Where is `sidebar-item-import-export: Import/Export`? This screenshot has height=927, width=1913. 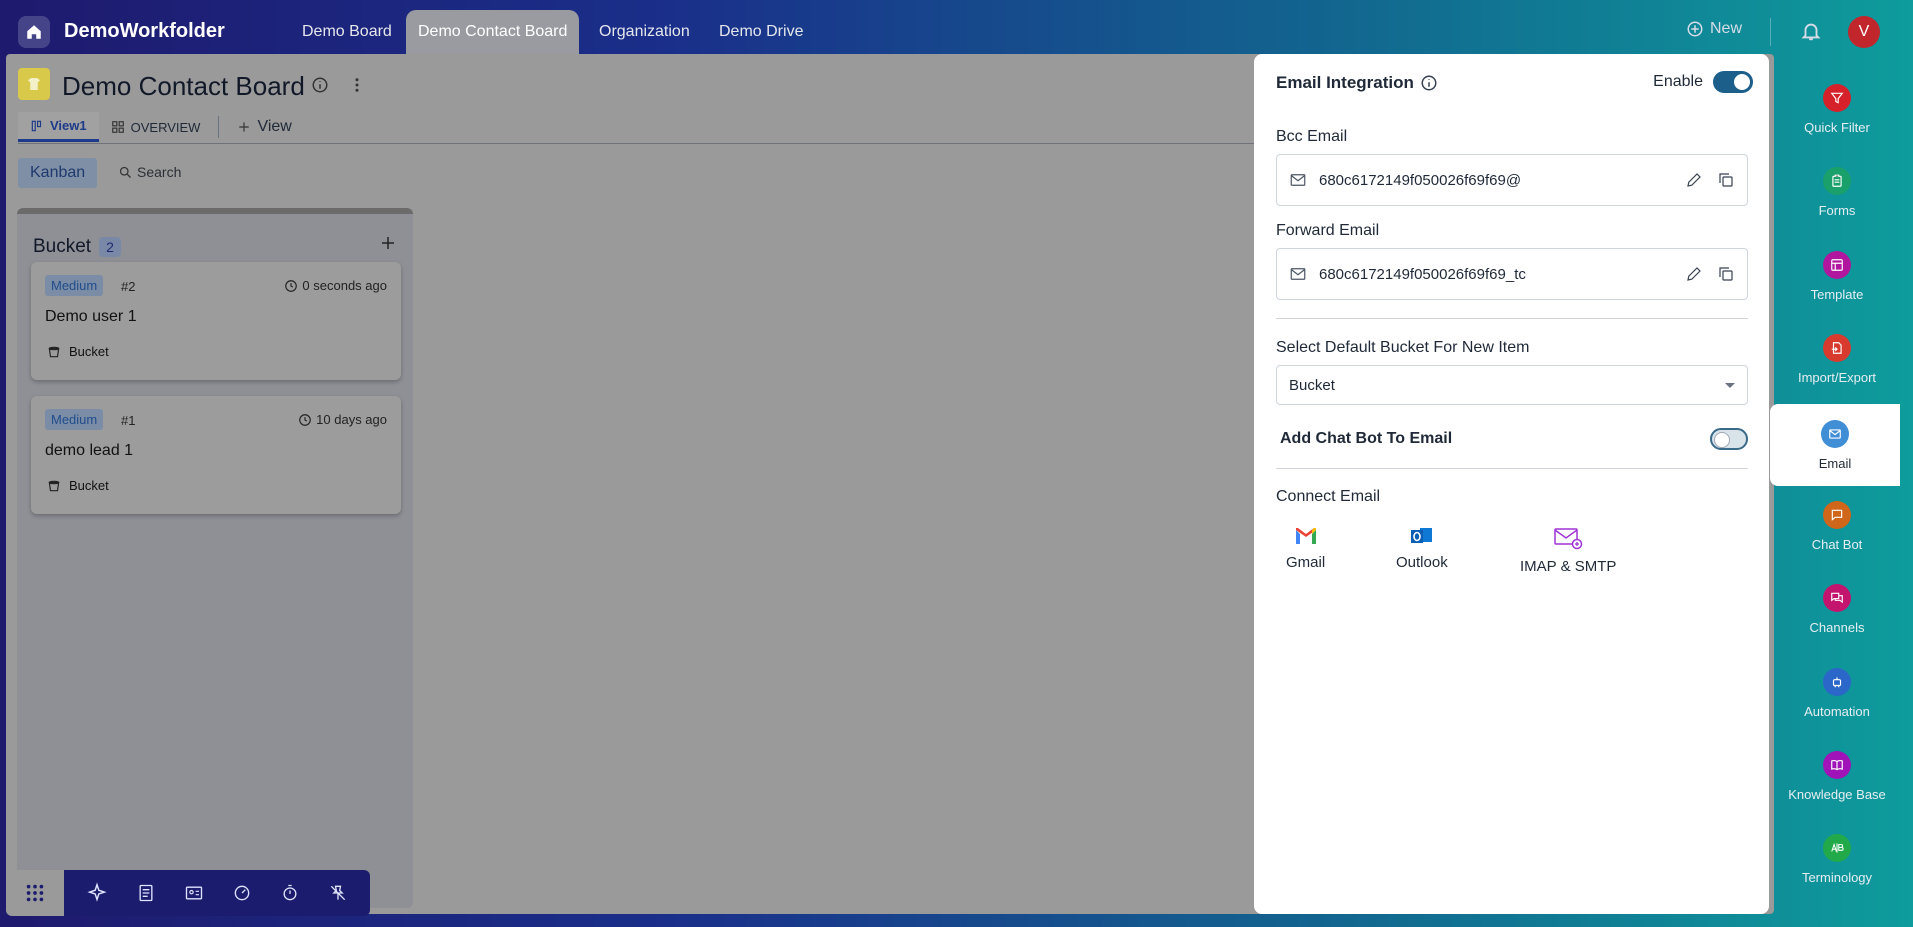 sidebar-item-import-export: Import/Export is located at coordinates (1837, 359).